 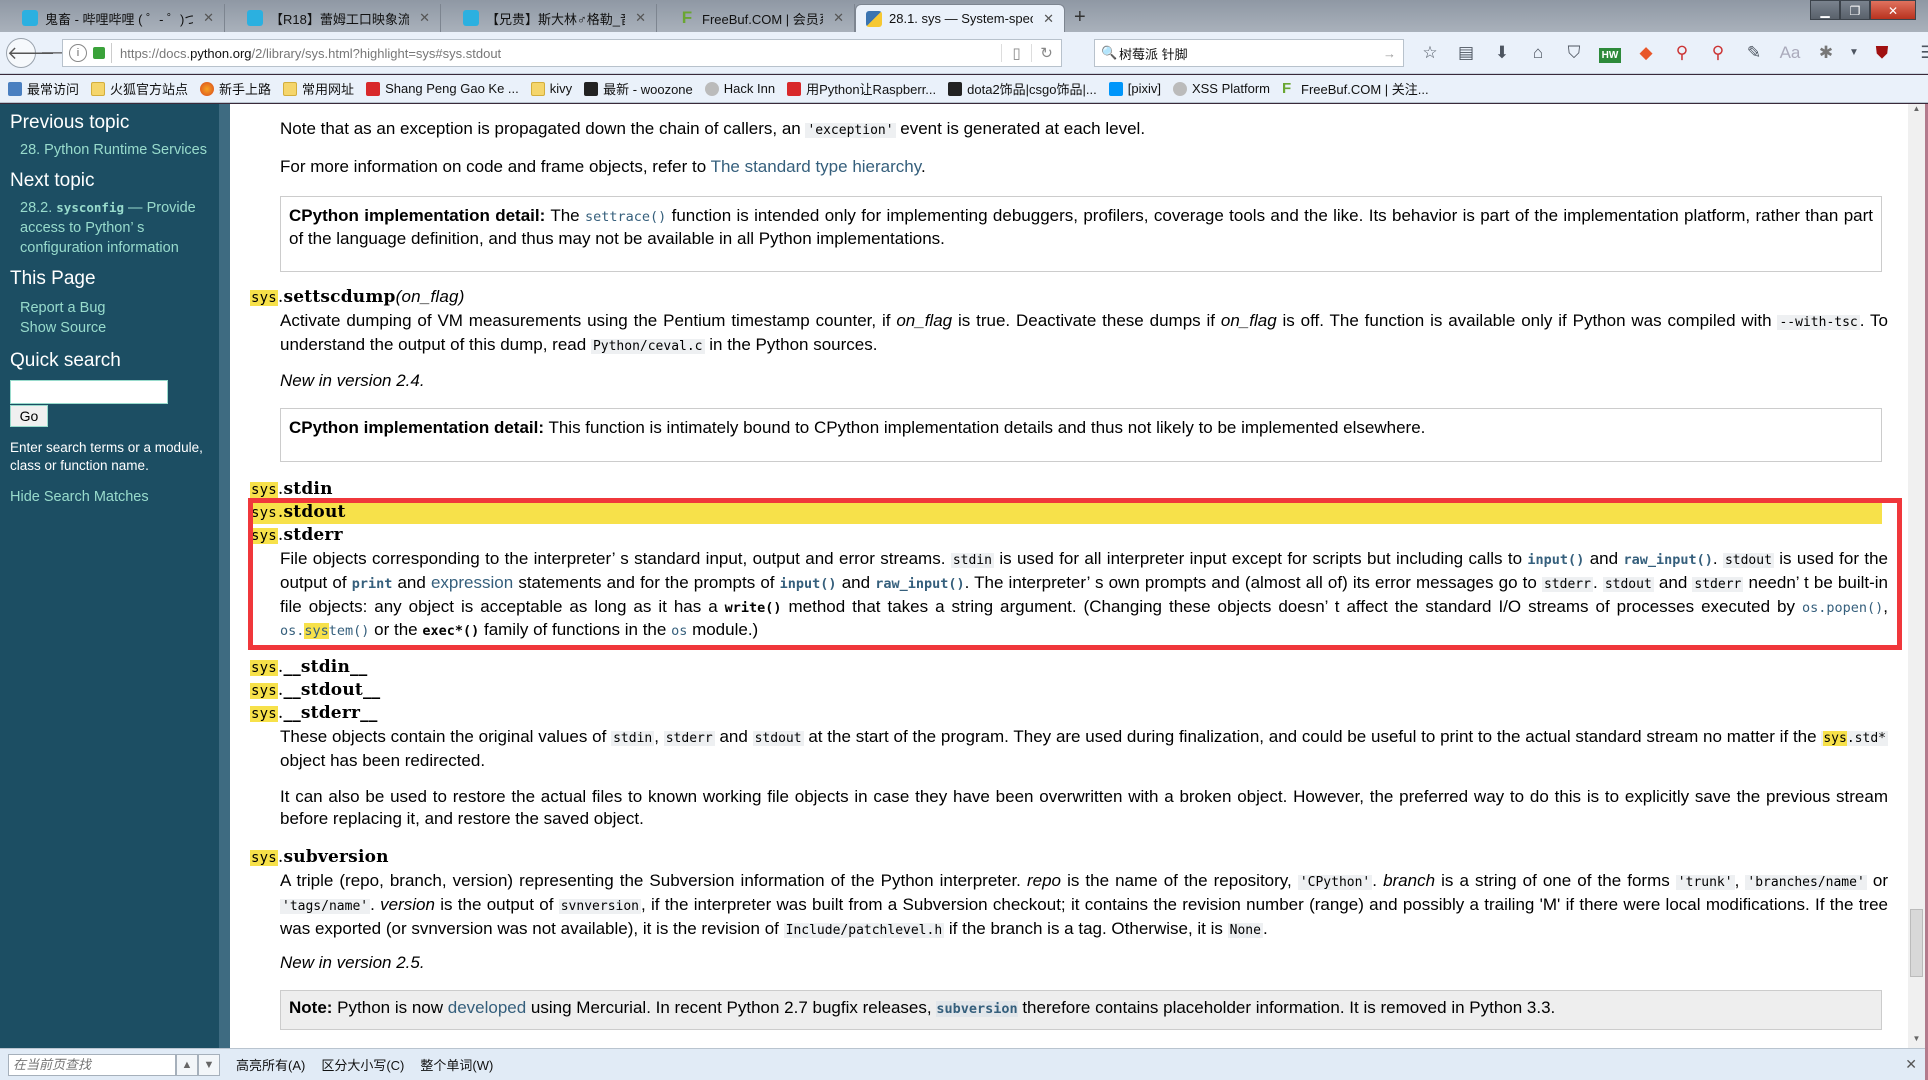 What do you see at coordinates (99, 53) in the screenshot?
I see `lock-icon` at bounding box center [99, 53].